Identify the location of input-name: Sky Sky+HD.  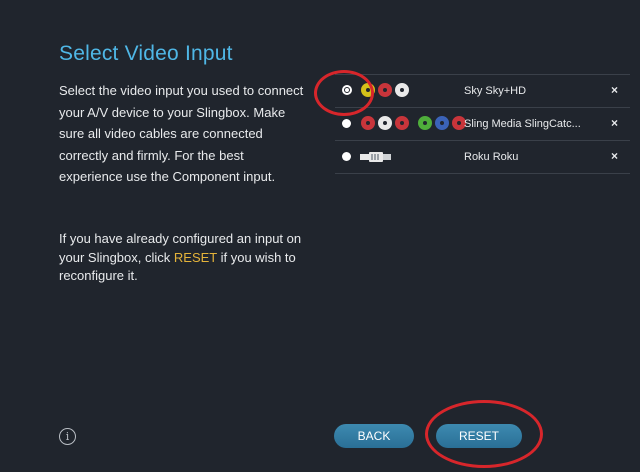
(495, 91).